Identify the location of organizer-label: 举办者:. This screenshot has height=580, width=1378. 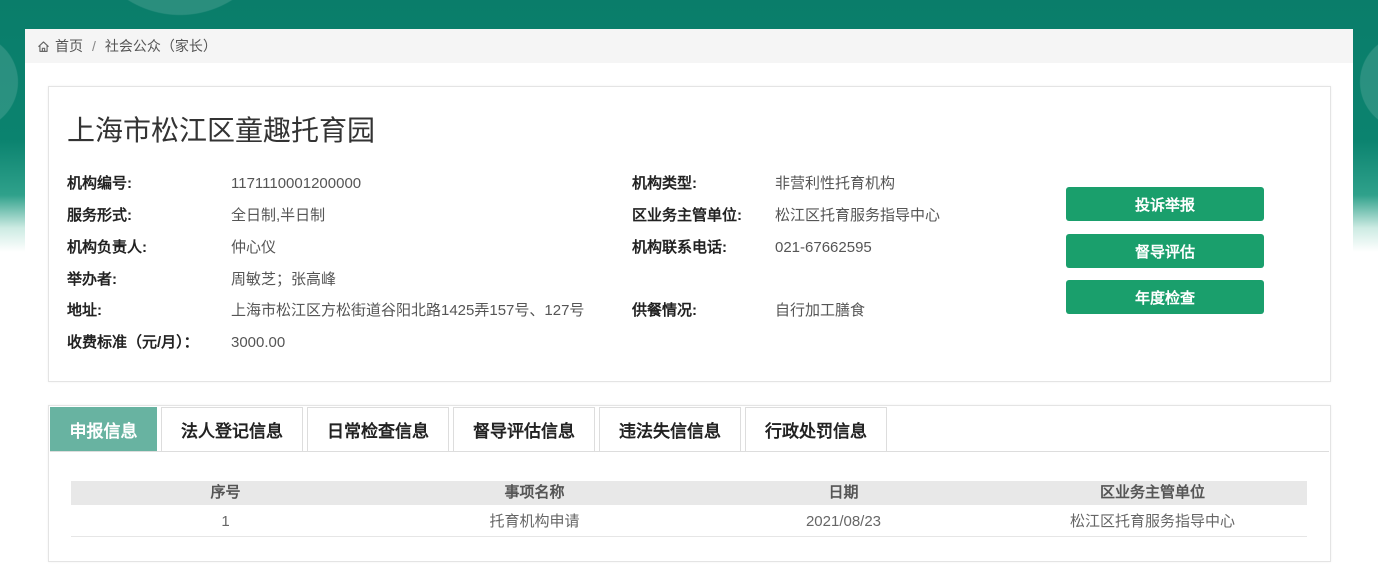
(92, 279).